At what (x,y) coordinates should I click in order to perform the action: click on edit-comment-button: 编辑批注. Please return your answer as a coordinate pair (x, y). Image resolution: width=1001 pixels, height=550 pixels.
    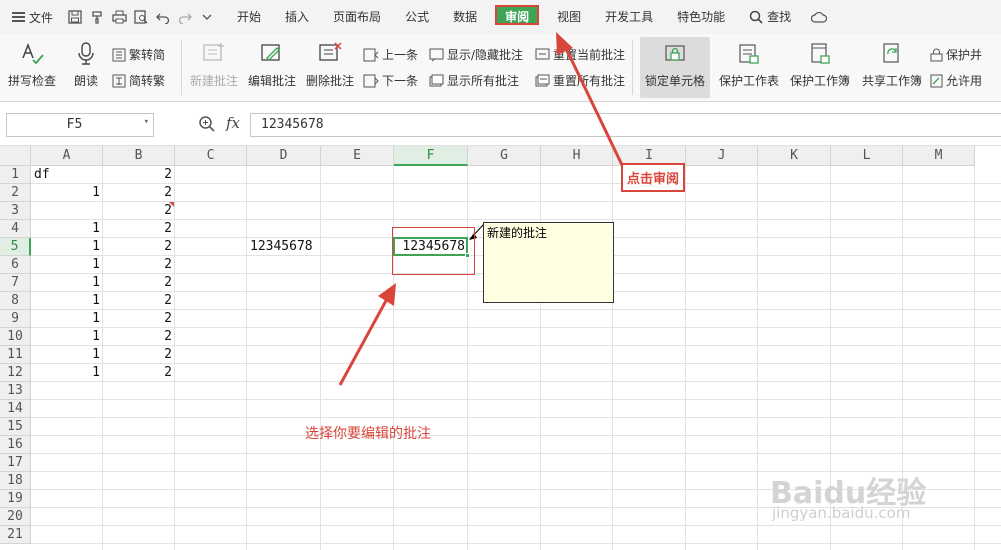
    Looking at the image, I should click on (272, 67).